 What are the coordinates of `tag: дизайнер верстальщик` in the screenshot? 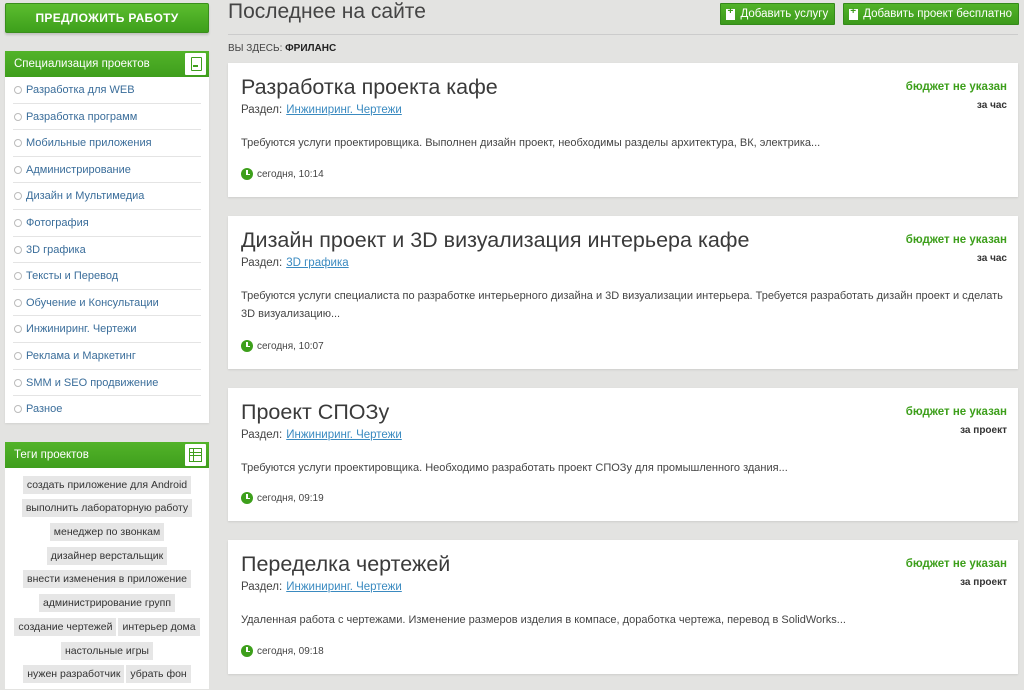 It's located at (107, 555).